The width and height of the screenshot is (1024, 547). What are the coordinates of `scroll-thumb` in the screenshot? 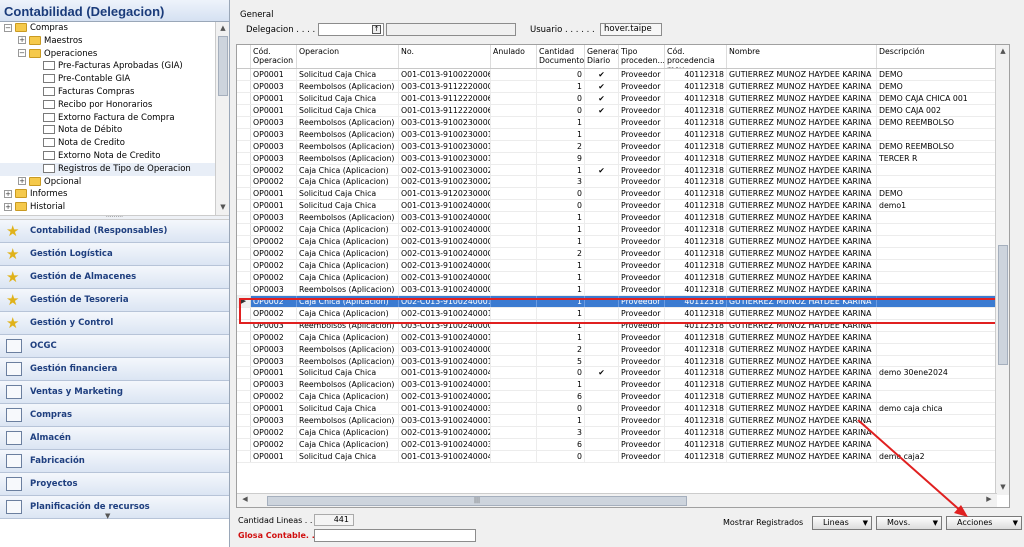 It's located at (1003, 305).